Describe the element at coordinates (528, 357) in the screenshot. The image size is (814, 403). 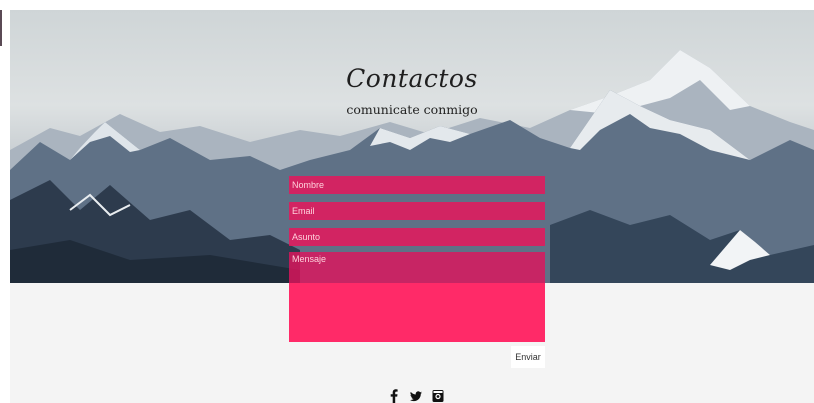
I see `send-button: Enviar` at that location.